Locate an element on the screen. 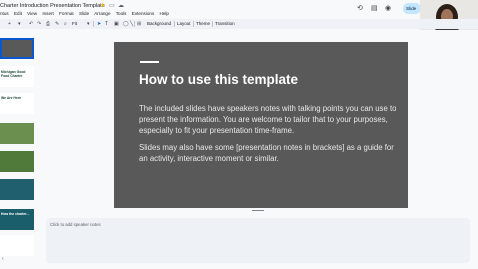  line-icon: ╲ is located at coordinates (131, 24).